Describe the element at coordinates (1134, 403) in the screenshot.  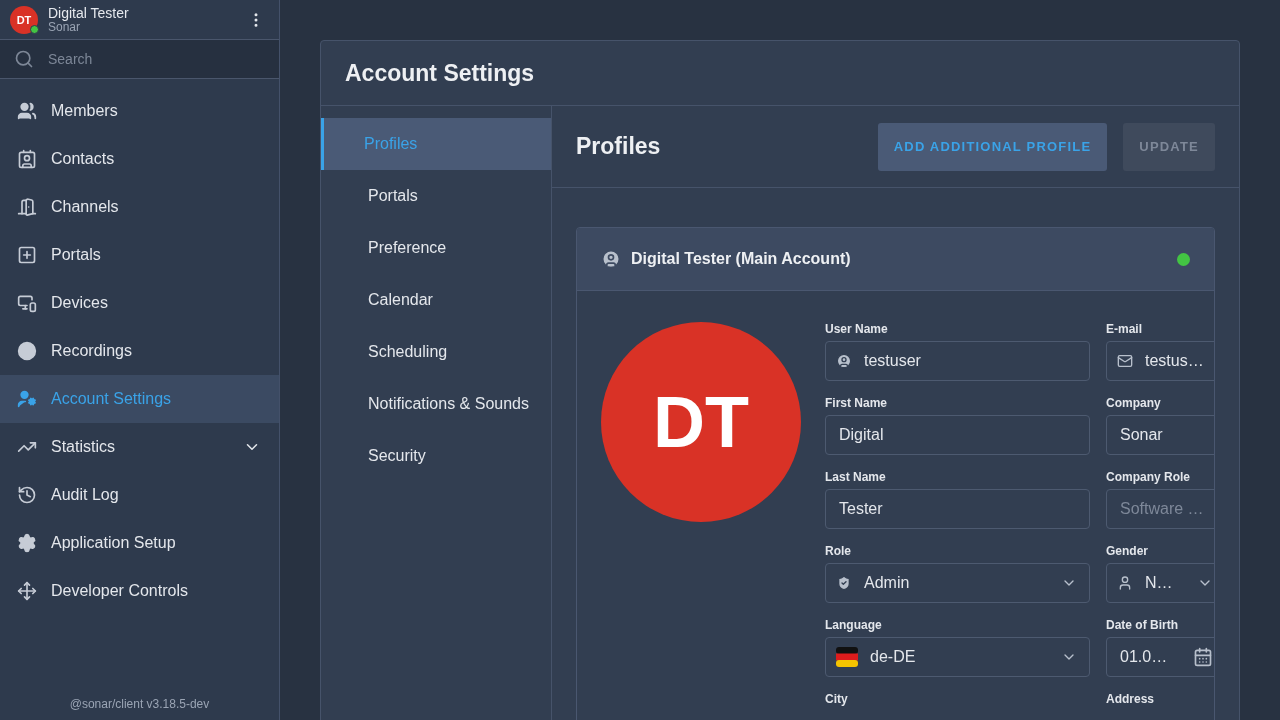
I see `field-label: Company` at that location.